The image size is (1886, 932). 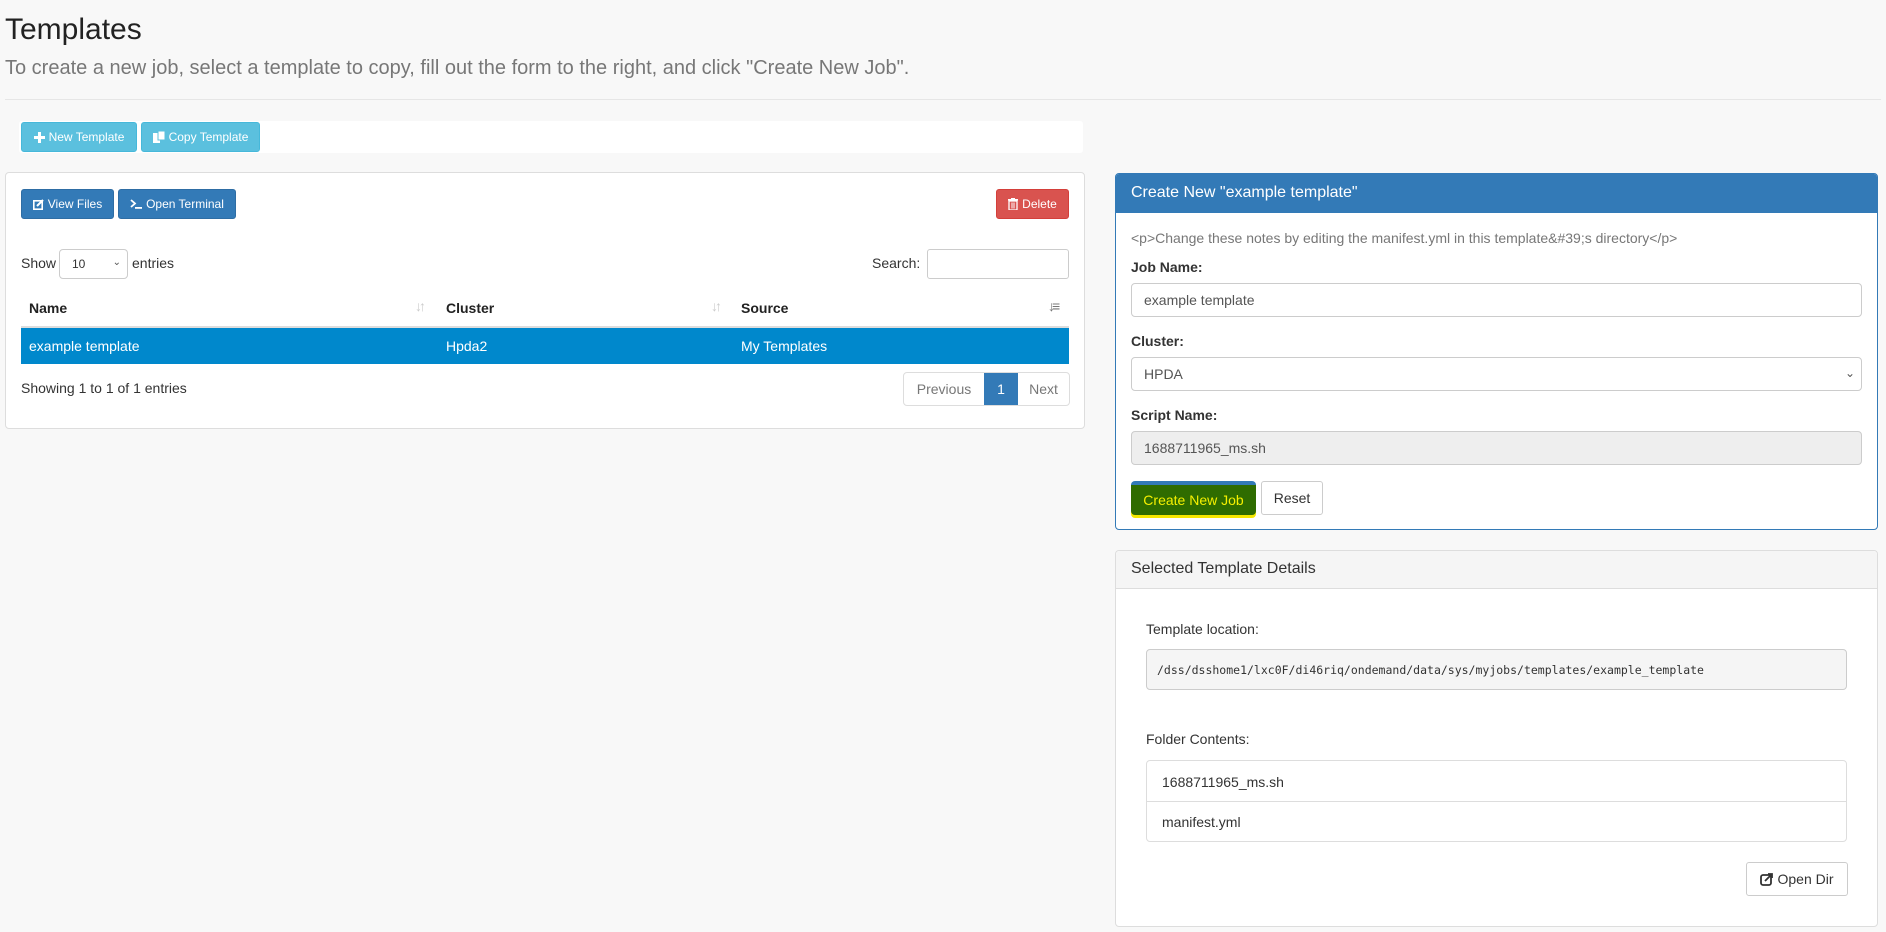 I want to click on cell-cluster: Hpda2, so click(x=466, y=346).